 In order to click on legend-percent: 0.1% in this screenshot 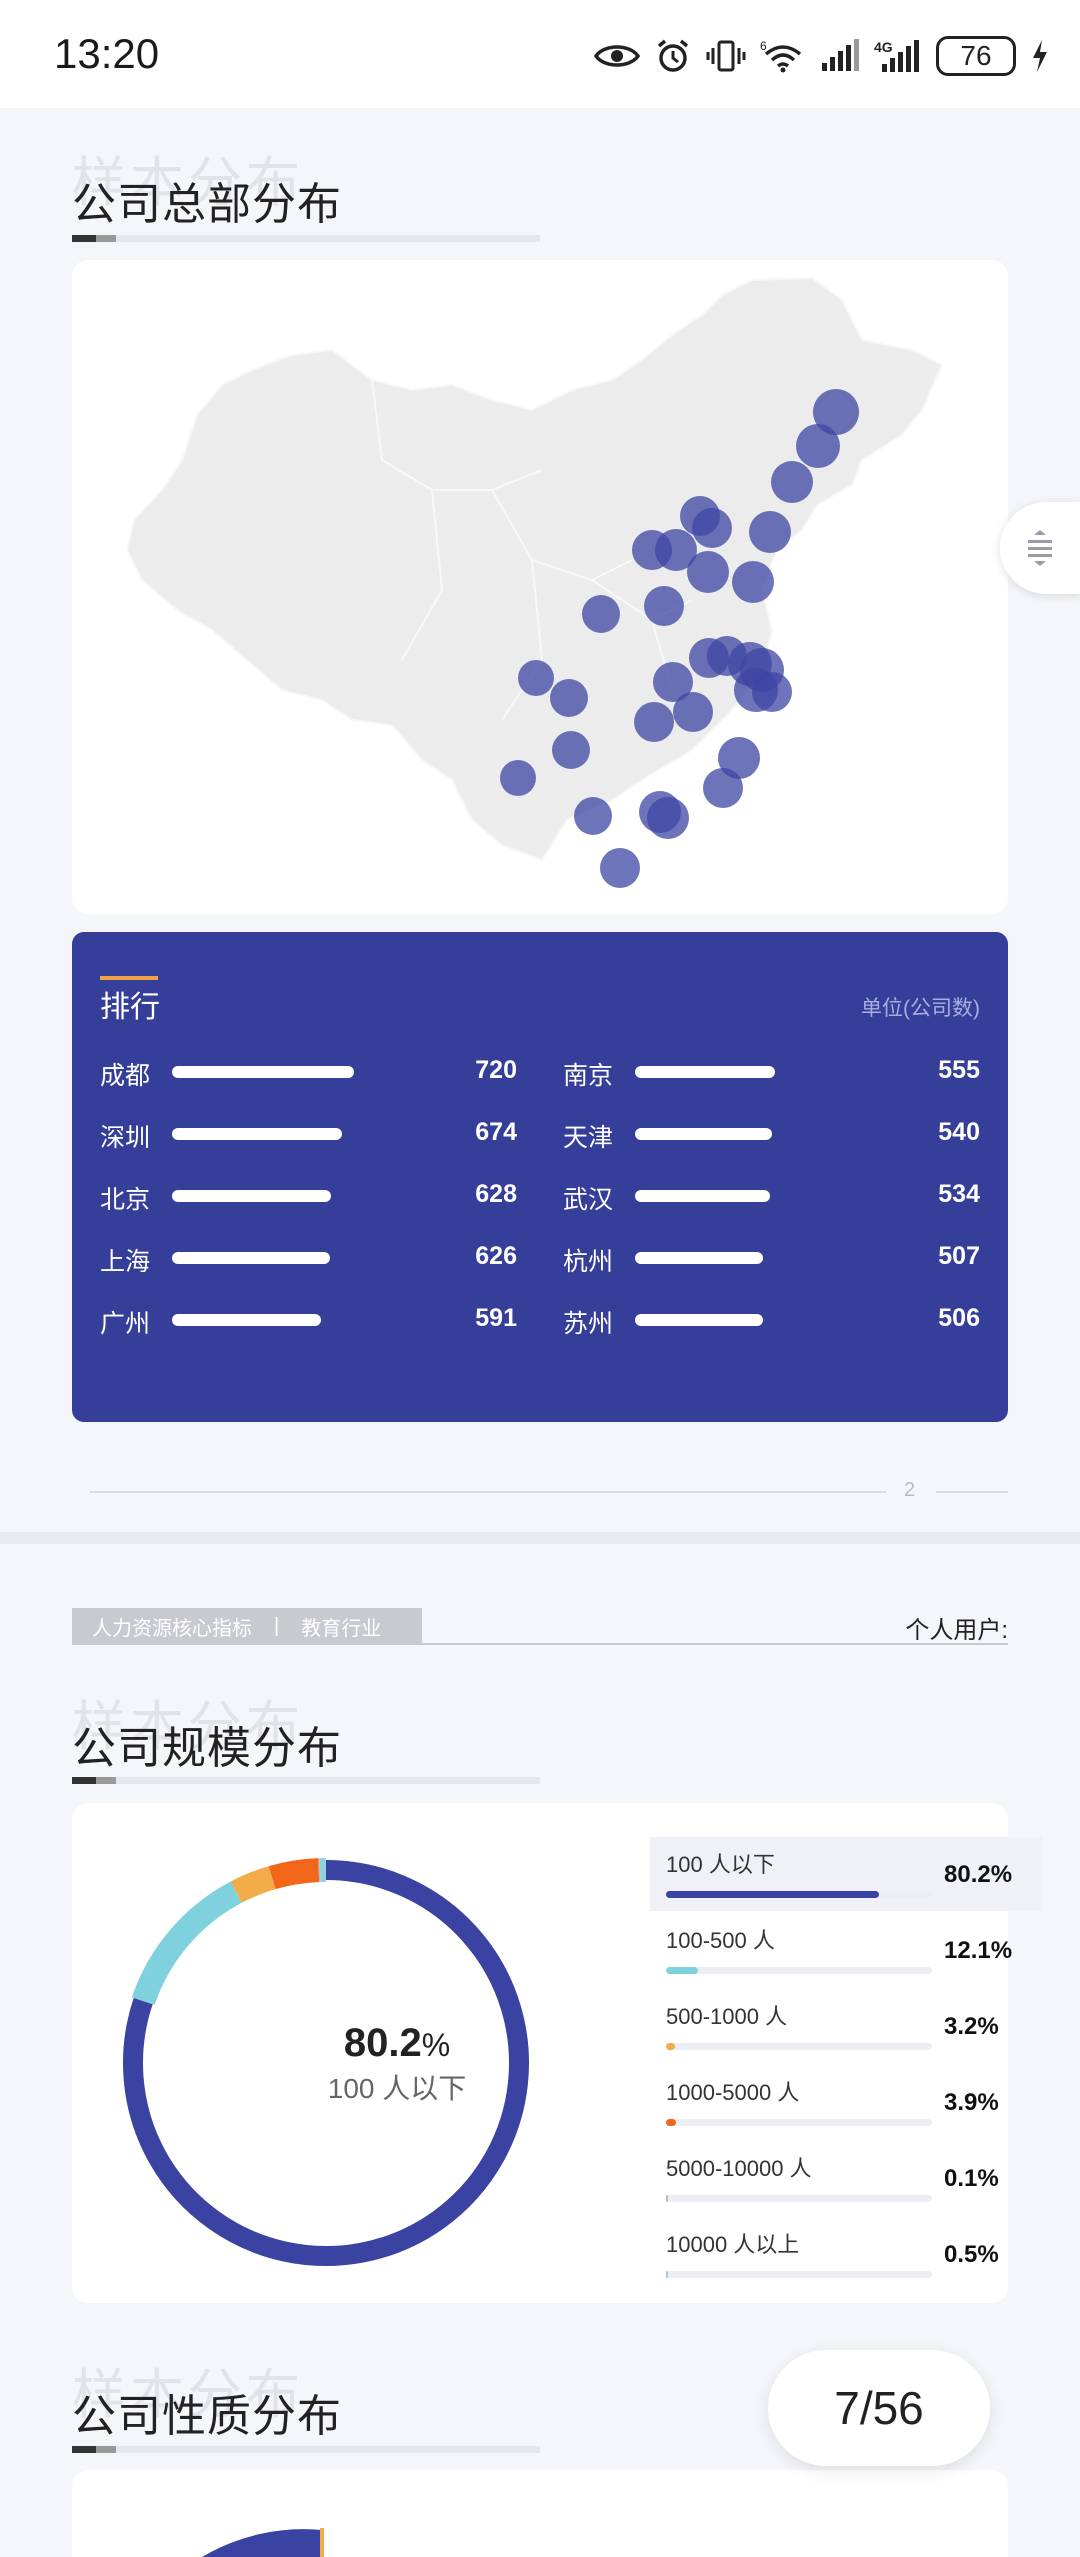, I will do `click(971, 2178)`.